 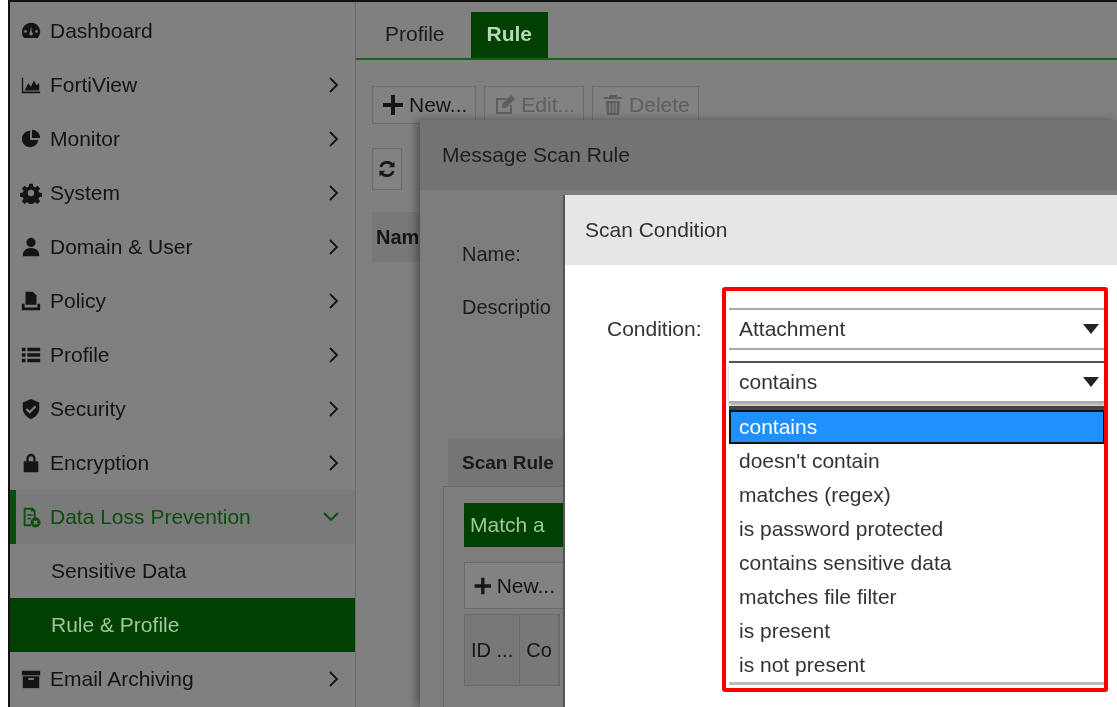 What do you see at coordinates (539, 650) in the screenshot?
I see `column-header: Co` at bounding box center [539, 650].